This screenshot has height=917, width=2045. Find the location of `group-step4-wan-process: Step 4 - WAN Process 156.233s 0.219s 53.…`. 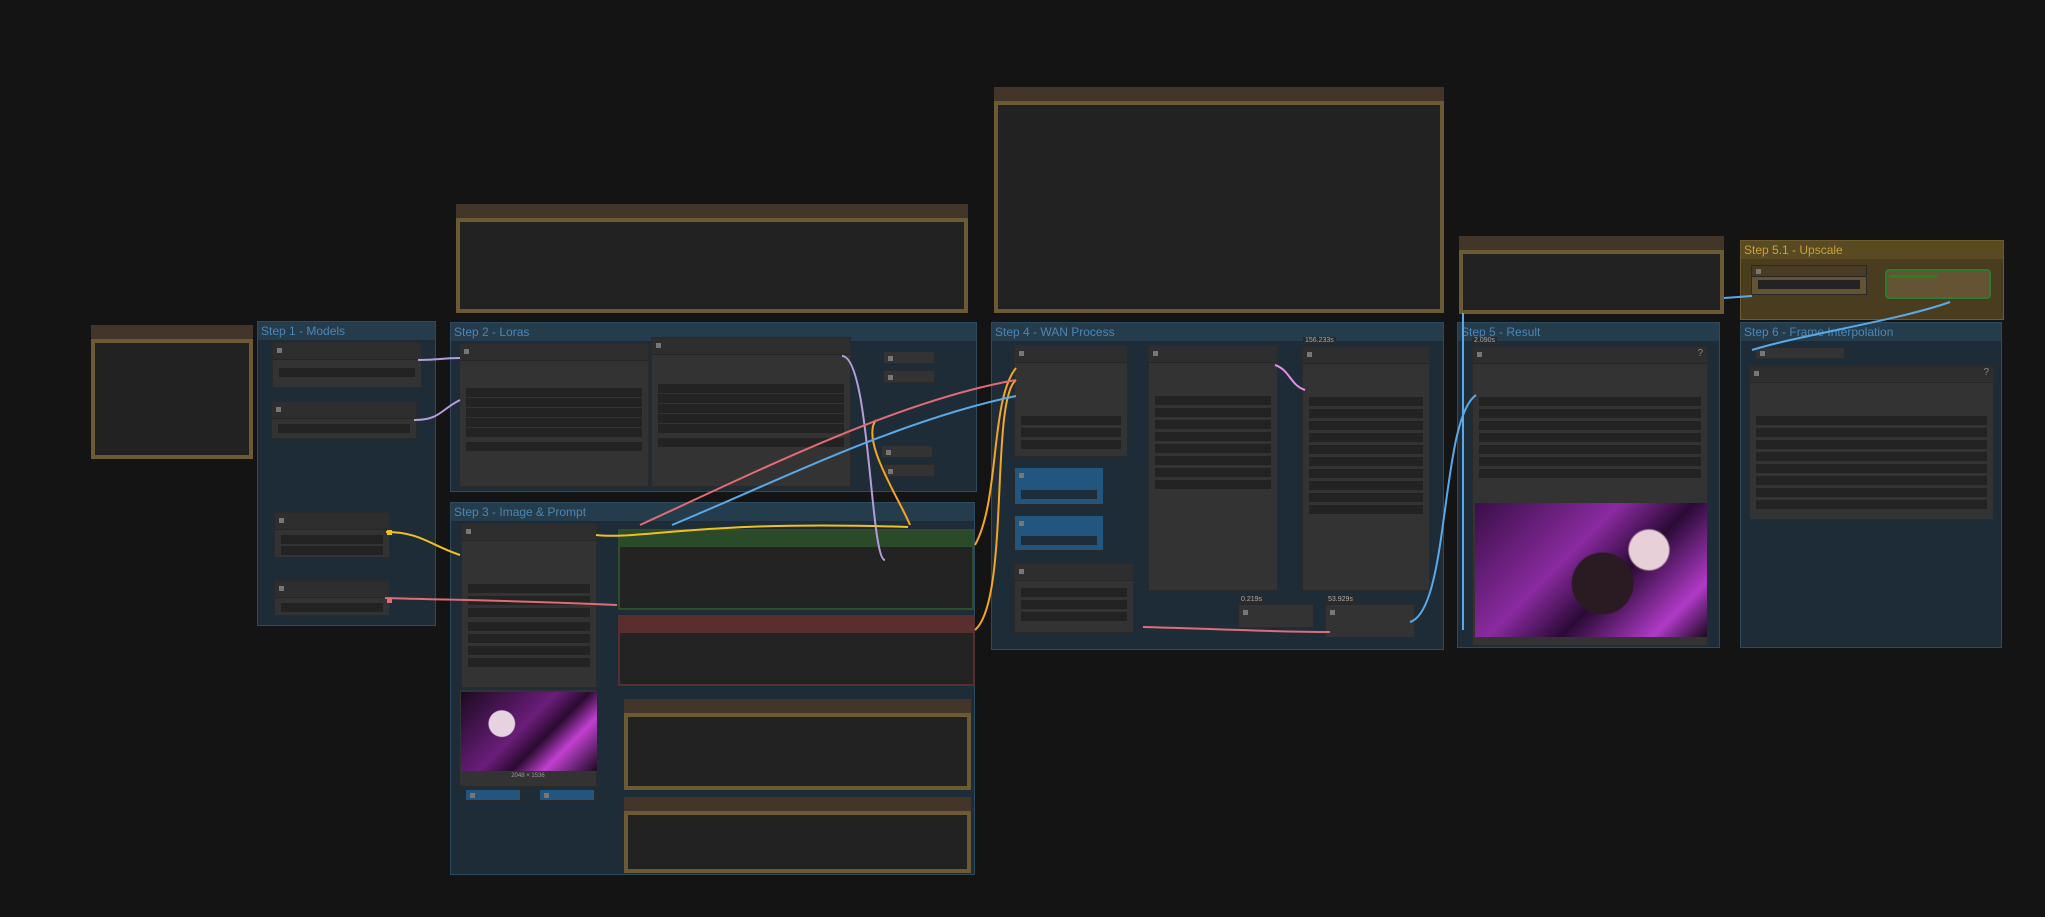

group-step4-wan-process: Step 4 - WAN Process 156.233s 0.219s 53.… is located at coordinates (1217, 486).